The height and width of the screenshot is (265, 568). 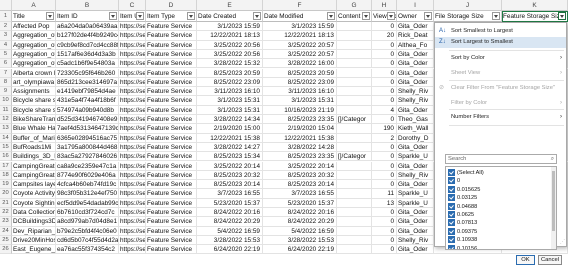 I want to click on column-header-h: H, so click(x=384, y=5).